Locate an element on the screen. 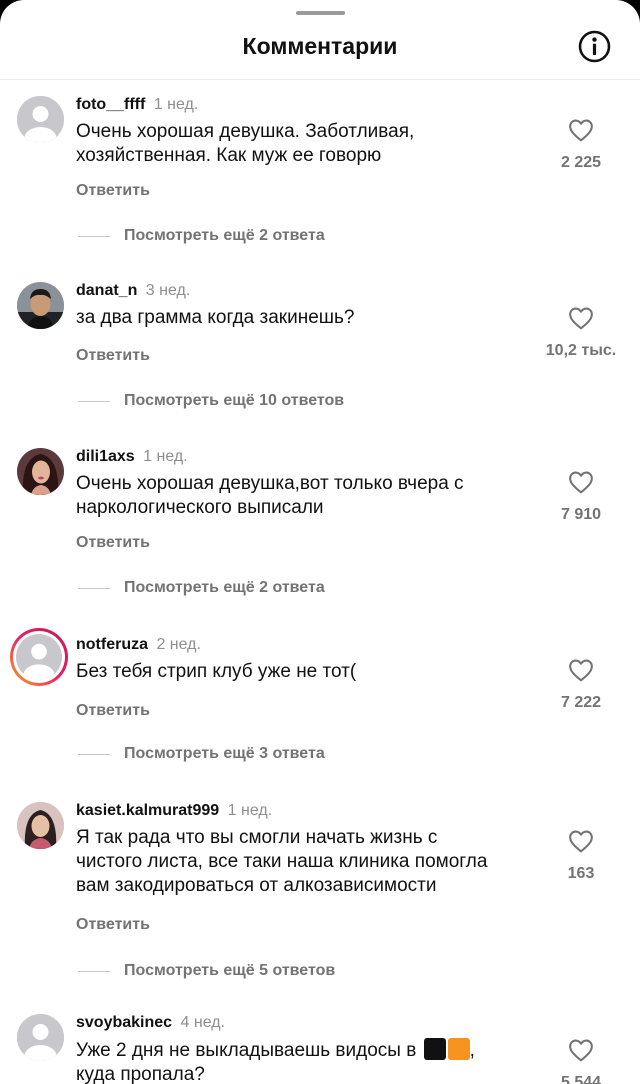 This screenshot has width=640, height=1084. avatar-story-ring is located at coordinates (39, 657).